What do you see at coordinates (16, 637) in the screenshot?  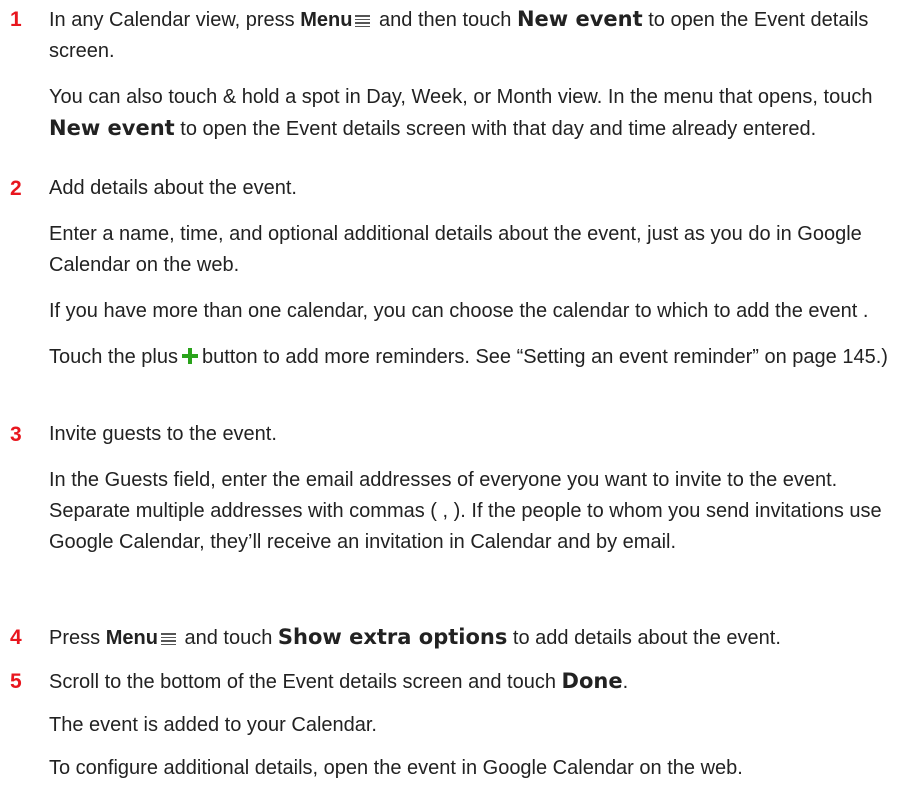 I see `step-number: 4` at bounding box center [16, 637].